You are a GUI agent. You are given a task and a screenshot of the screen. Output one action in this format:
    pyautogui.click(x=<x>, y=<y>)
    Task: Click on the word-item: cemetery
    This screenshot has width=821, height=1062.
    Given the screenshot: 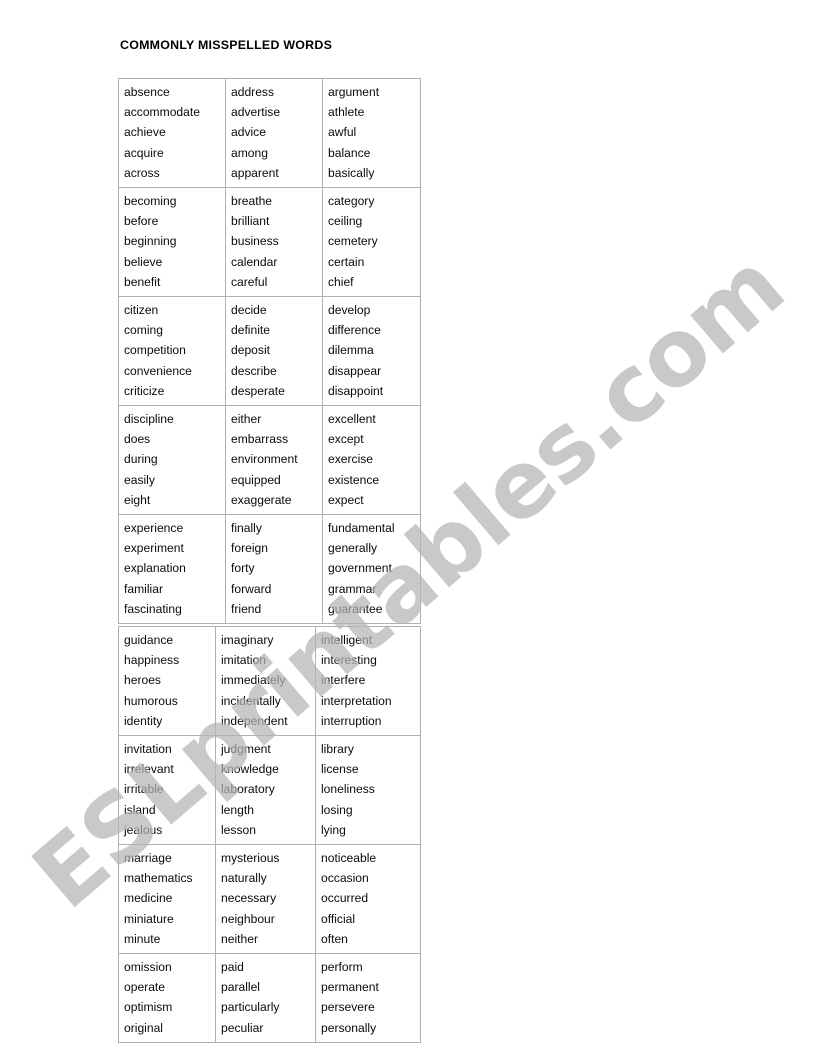 What is the action you would take?
    pyautogui.click(x=353, y=241)
    